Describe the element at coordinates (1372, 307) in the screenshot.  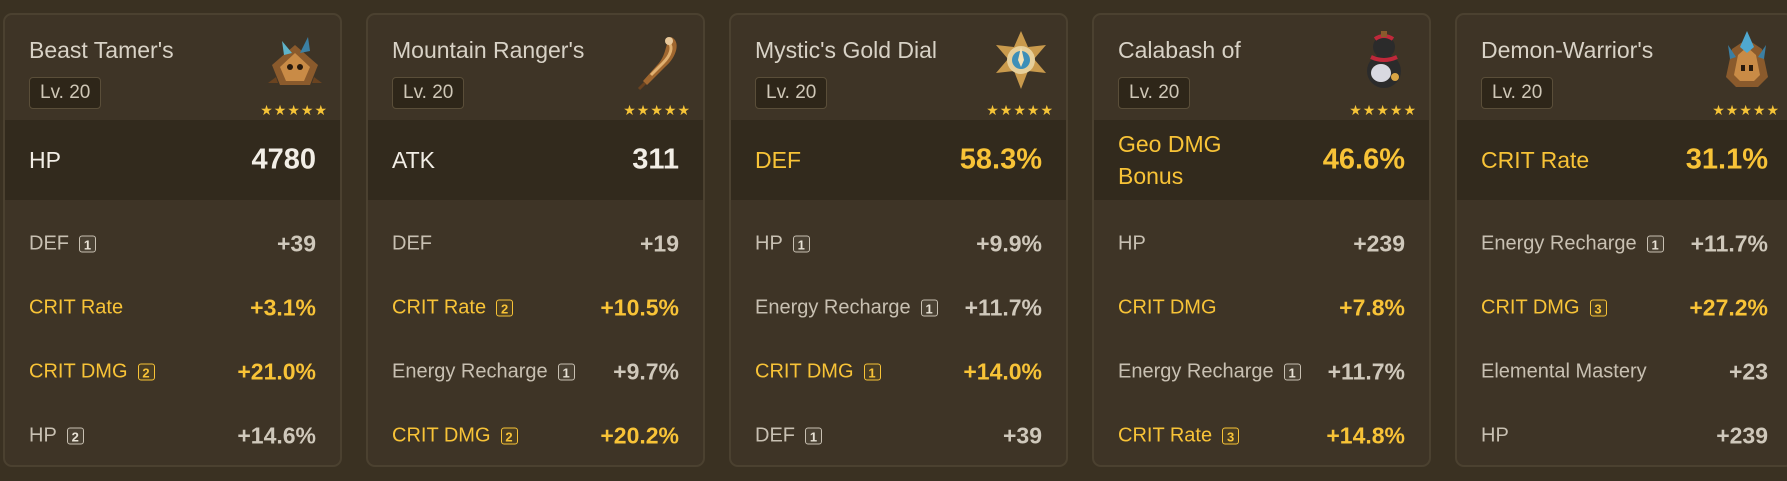
I see `substat-value: +7.8%` at that location.